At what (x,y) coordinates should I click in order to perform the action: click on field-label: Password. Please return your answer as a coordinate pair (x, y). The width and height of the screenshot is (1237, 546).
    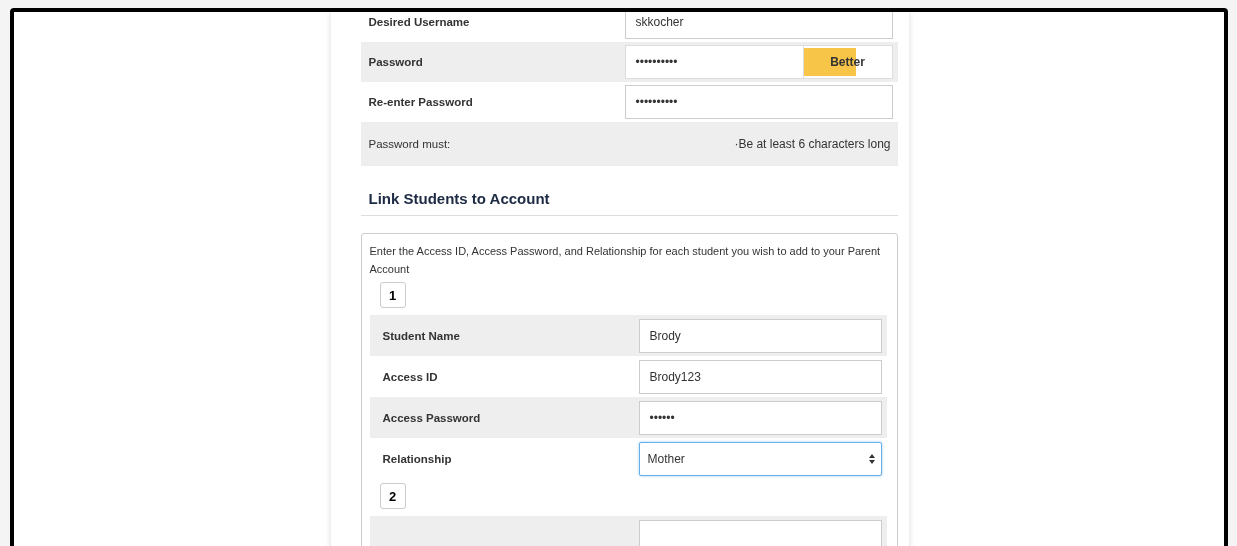
    Looking at the image, I should click on (396, 62).